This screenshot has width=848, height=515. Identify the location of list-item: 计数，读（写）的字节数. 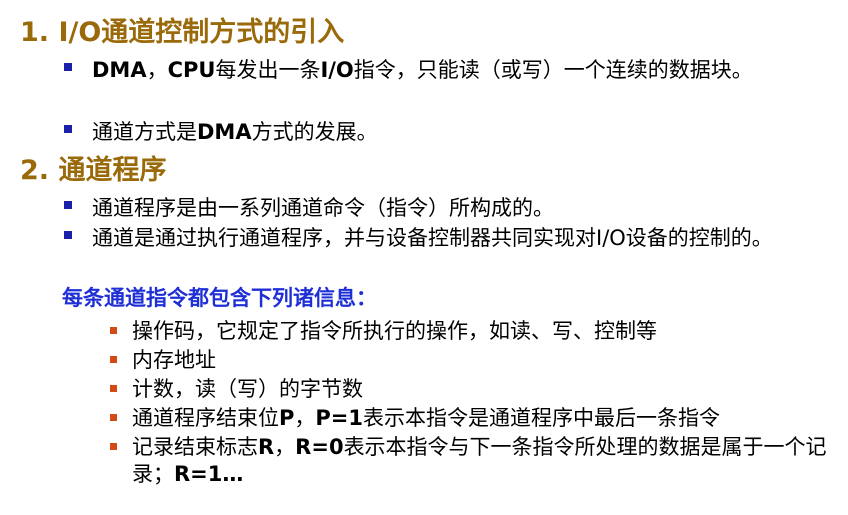
(476, 389).